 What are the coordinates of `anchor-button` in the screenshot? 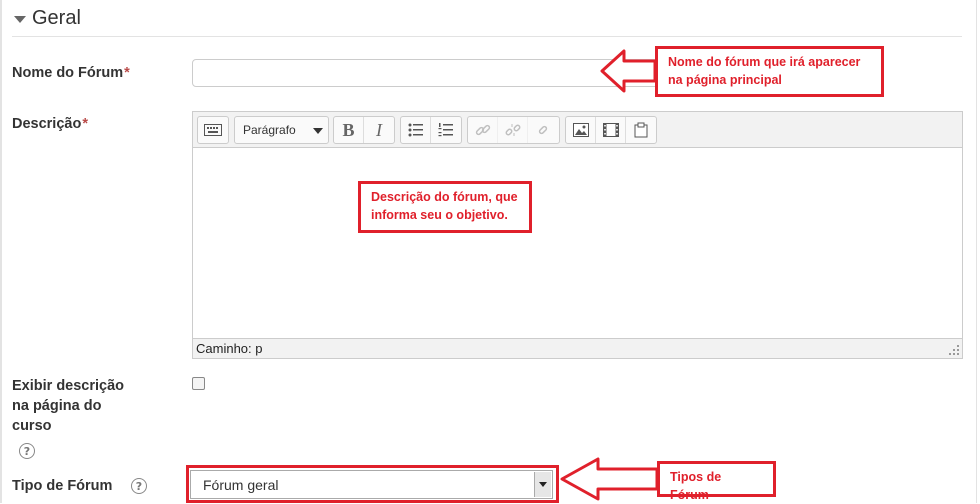 It's located at (543, 130).